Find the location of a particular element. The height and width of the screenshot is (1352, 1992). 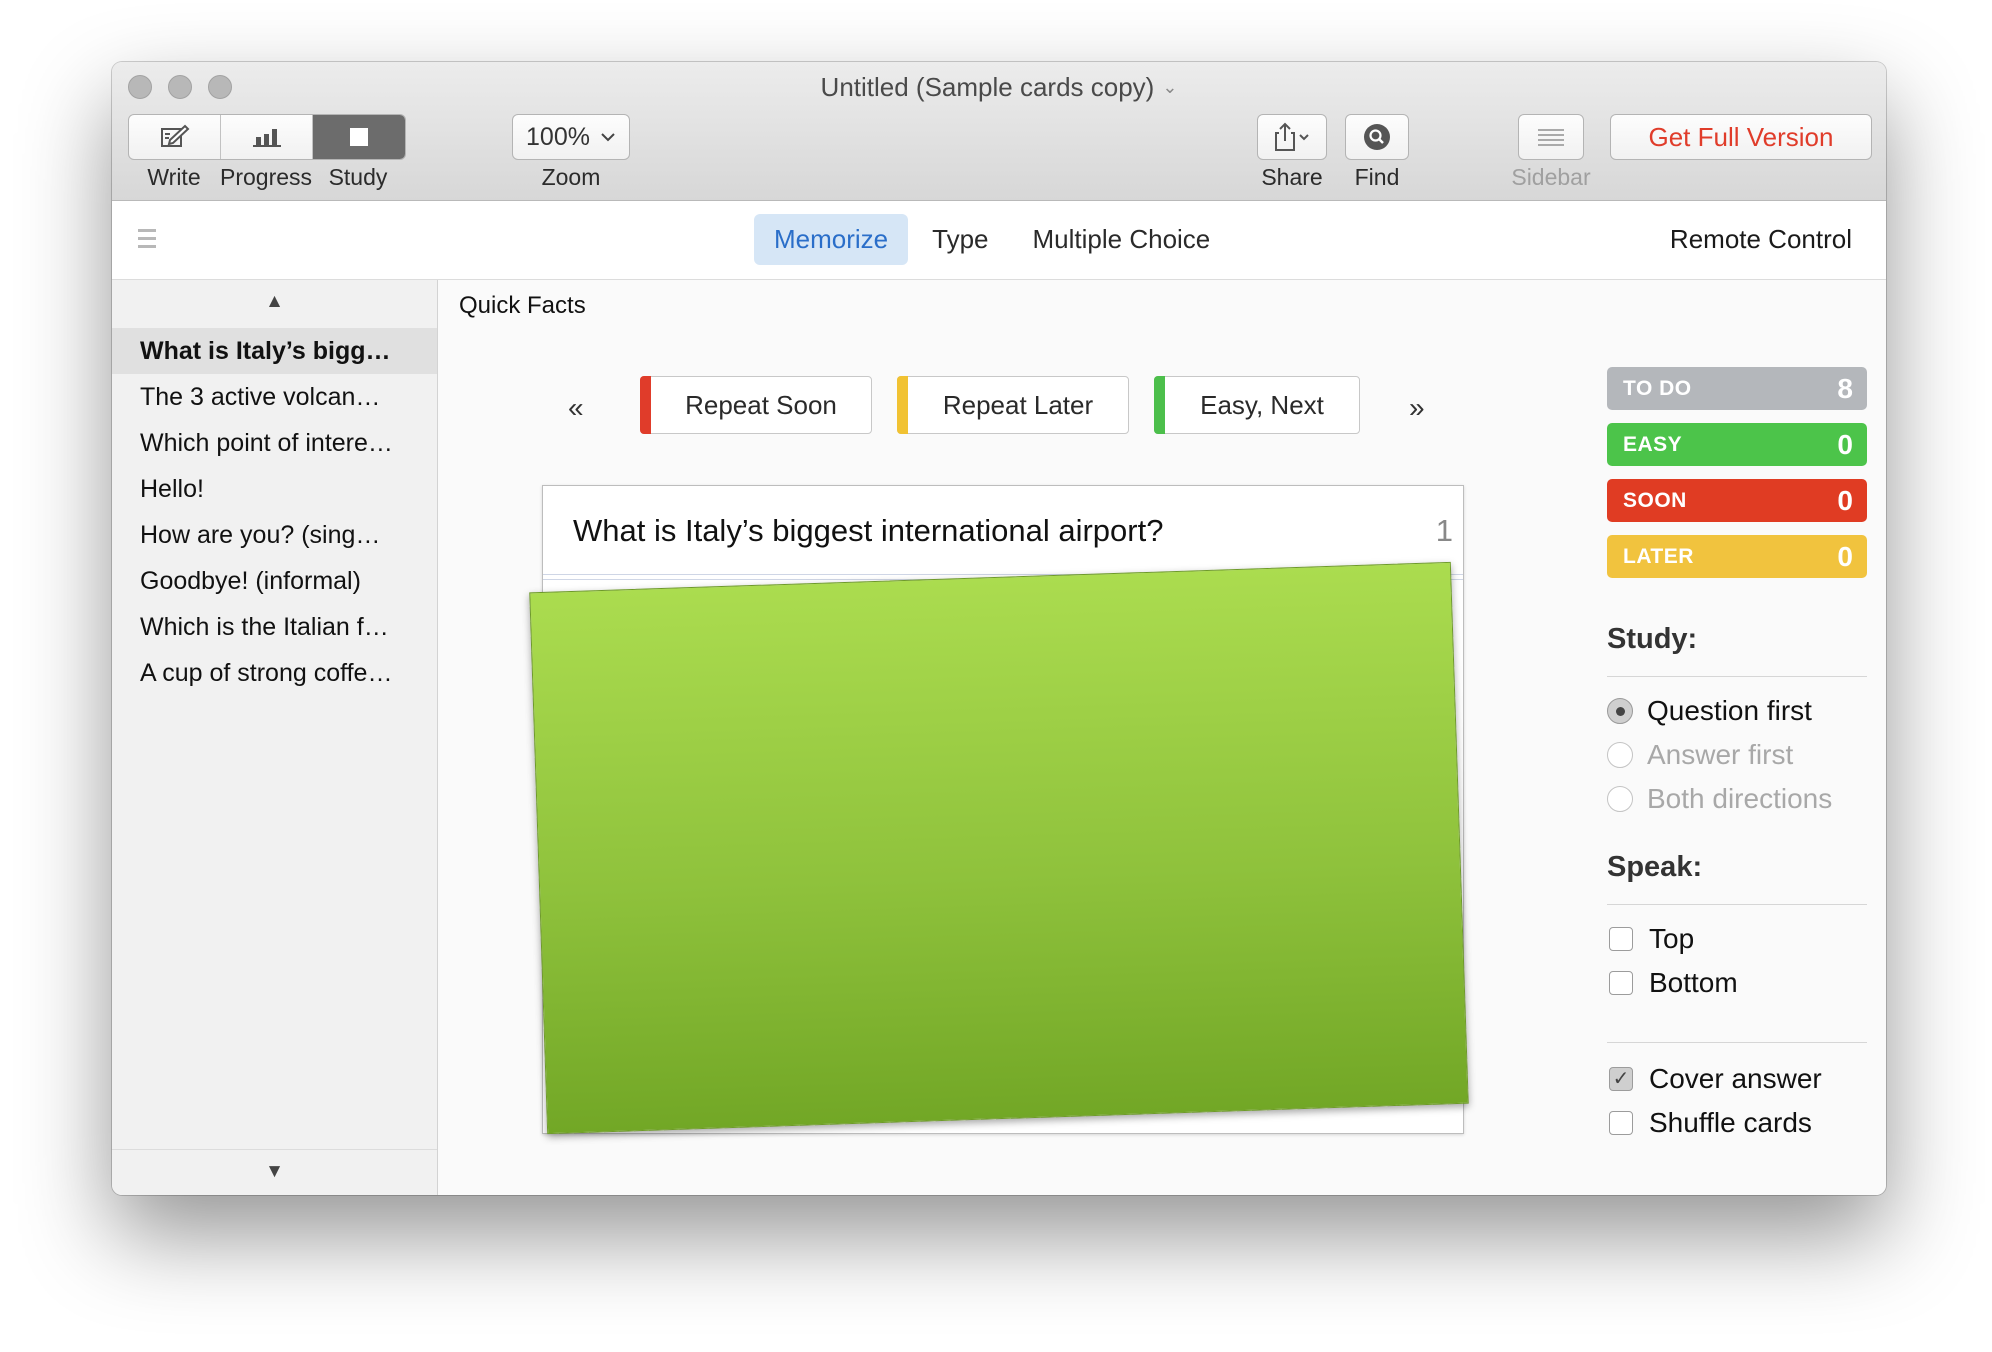

later-value: 0 is located at coordinates (1845, 556).